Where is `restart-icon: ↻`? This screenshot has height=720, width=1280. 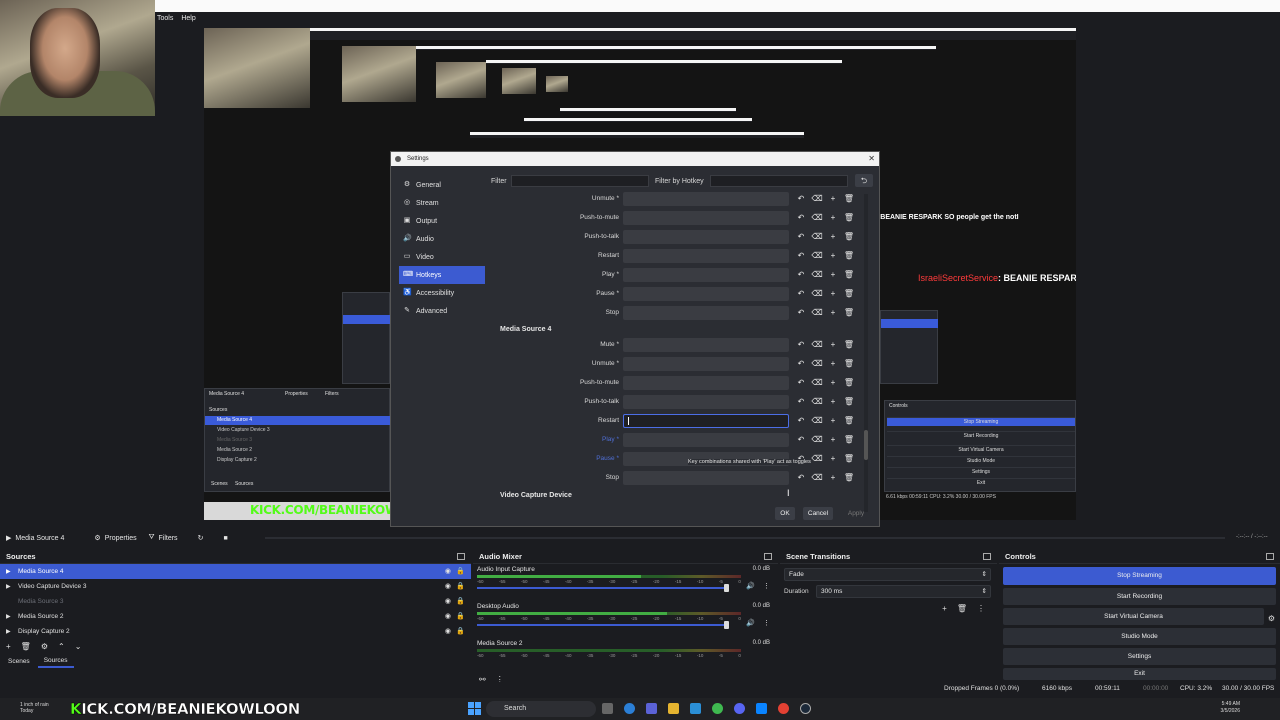 restart-icon: ↻ is located at coordinates (201, 538).